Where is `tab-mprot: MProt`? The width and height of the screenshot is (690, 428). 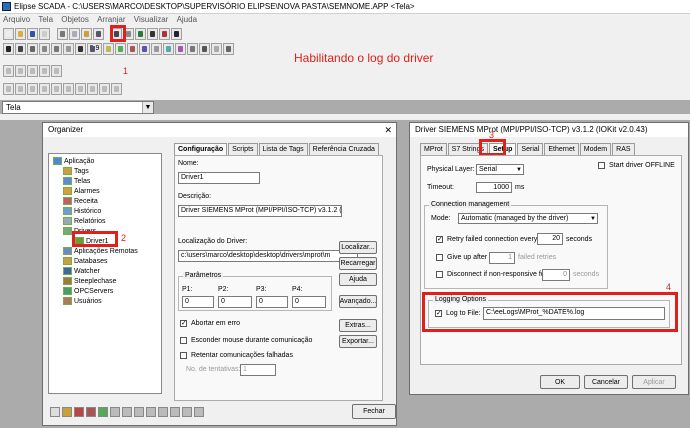 tab-mprot: MProt is located at coordinates (433, 149).